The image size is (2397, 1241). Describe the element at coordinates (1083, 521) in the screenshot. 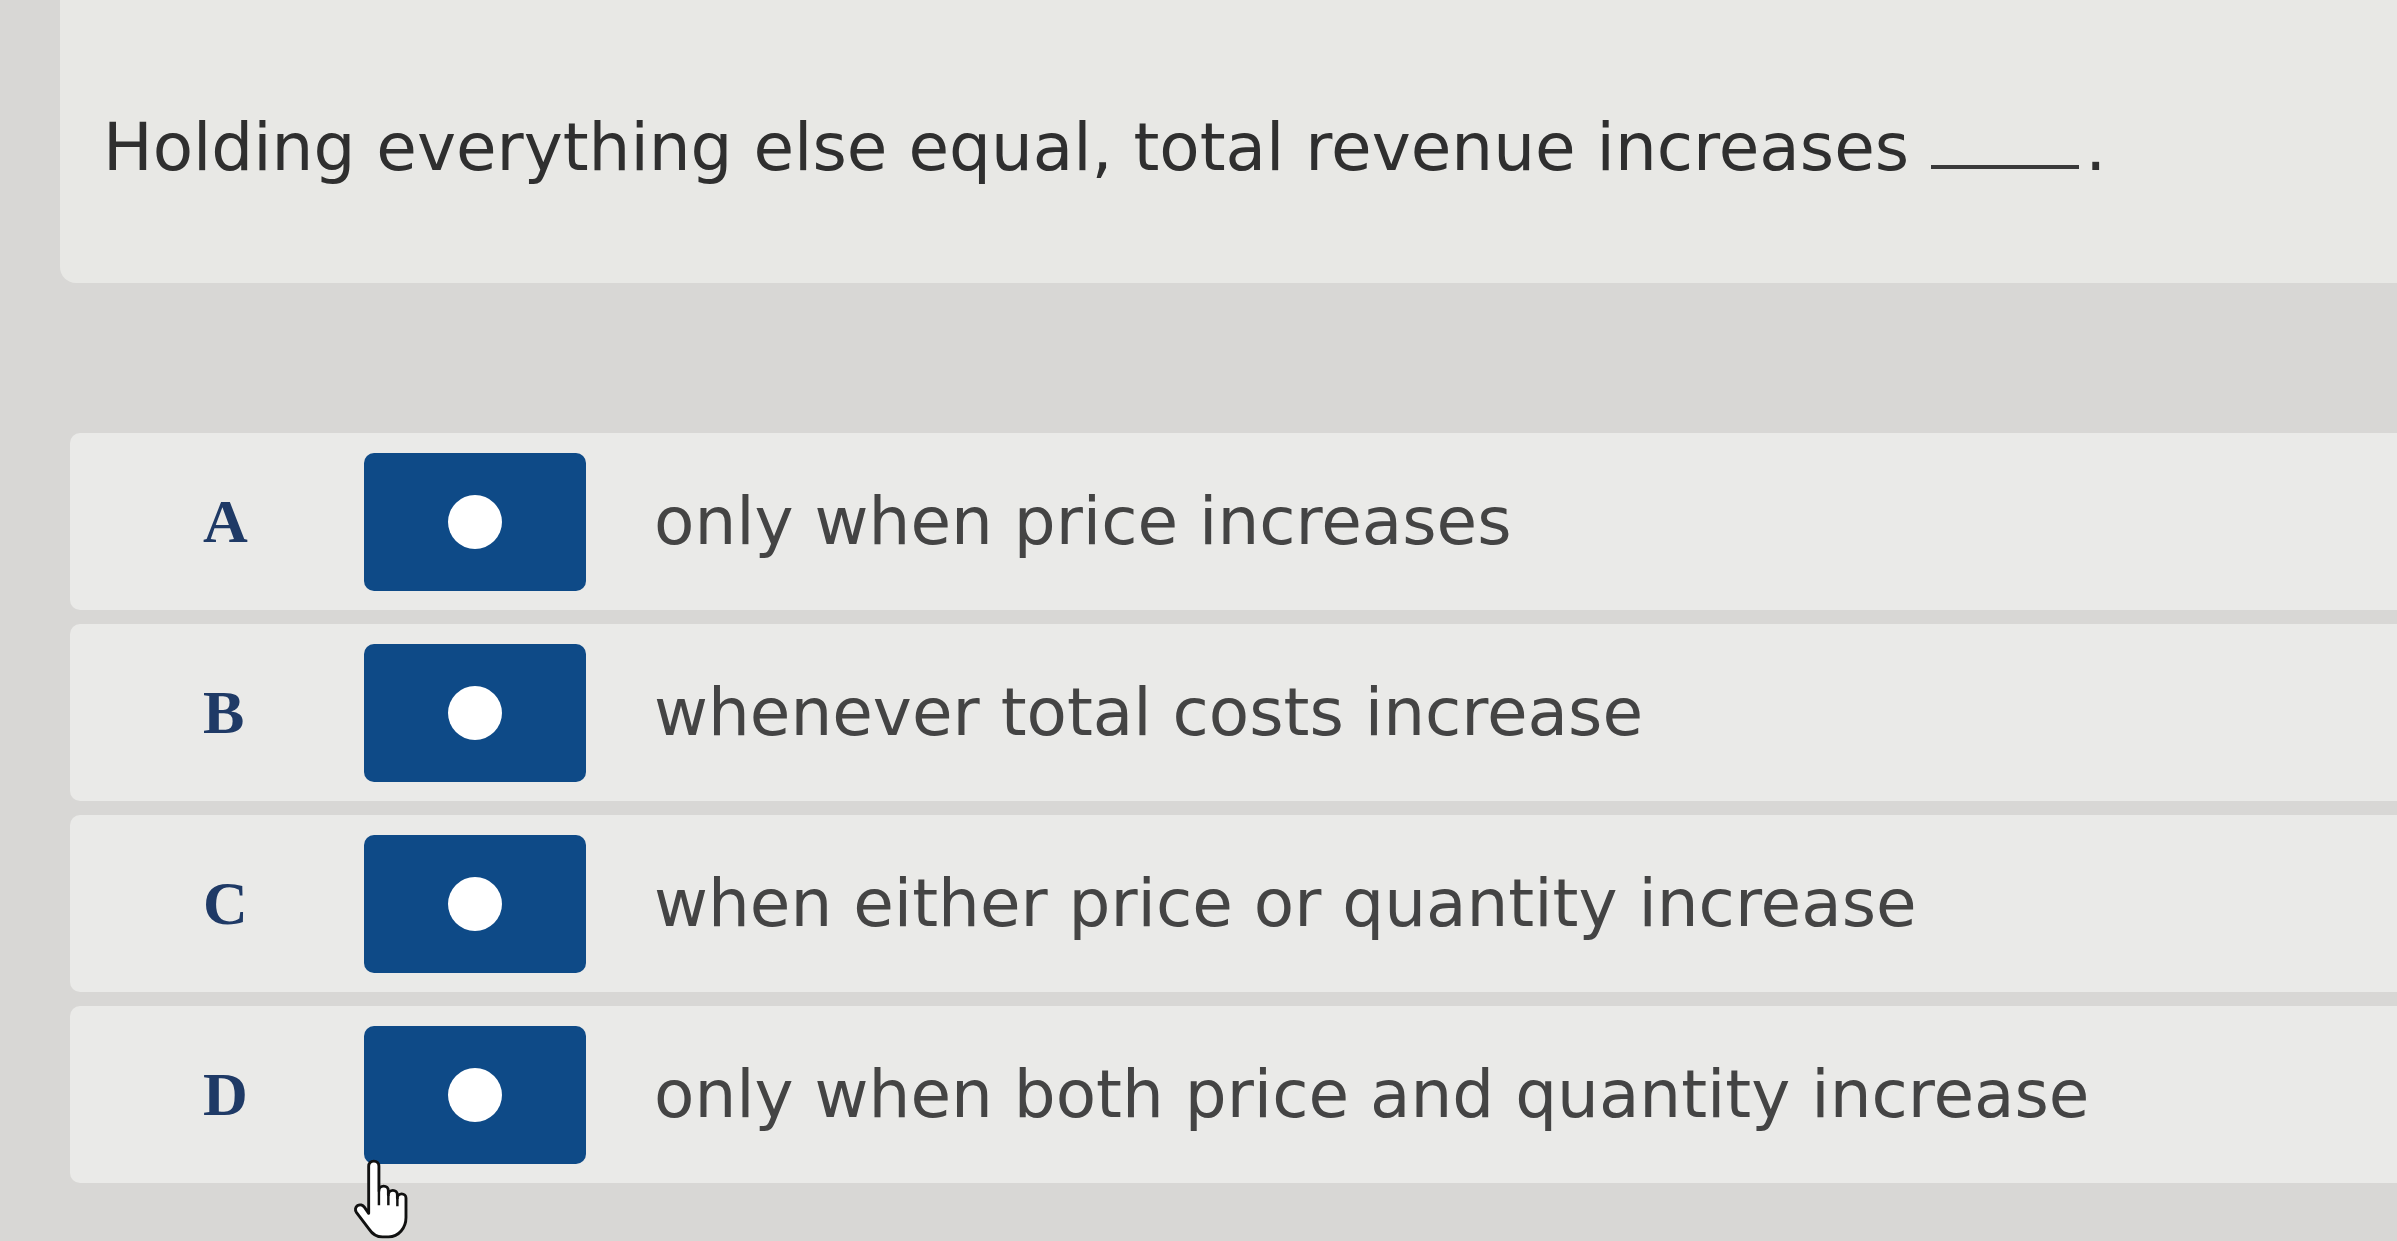

I see `option-text: only when price increases` at that location.